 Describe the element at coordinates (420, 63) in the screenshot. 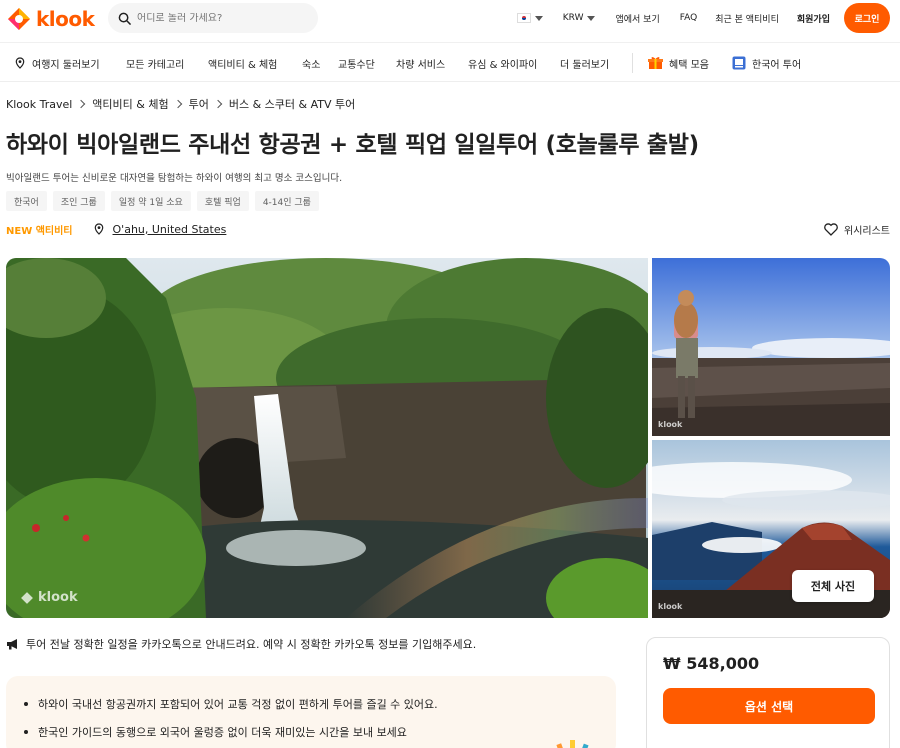

I see `nav-item-car-service: 차량 서비스` at that location.